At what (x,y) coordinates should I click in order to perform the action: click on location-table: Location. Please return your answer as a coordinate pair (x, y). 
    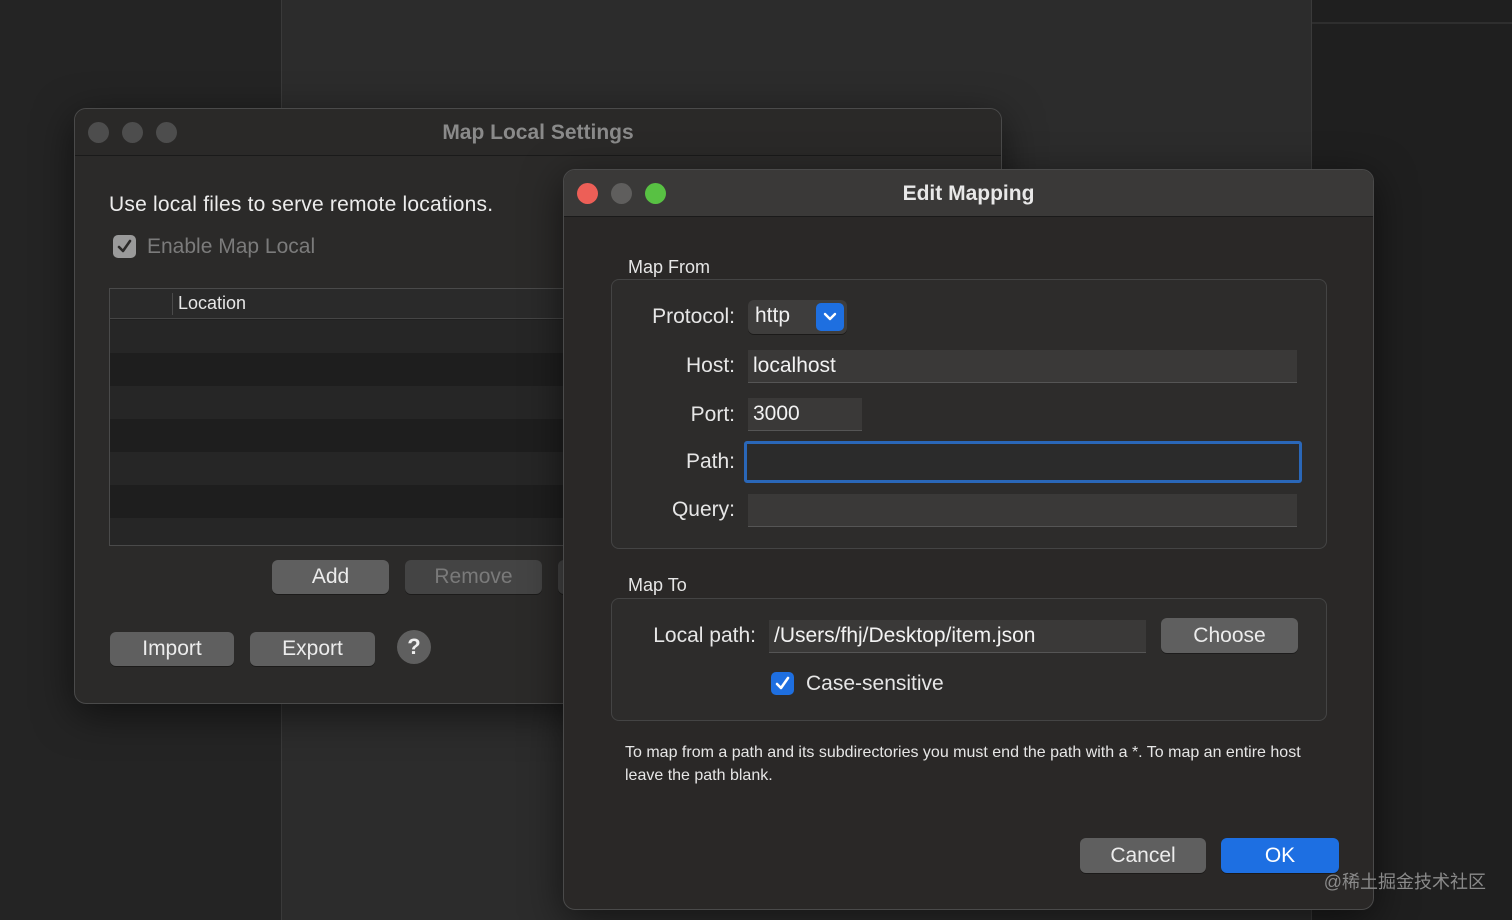
    Looking at the image, I should click on (339, 417).